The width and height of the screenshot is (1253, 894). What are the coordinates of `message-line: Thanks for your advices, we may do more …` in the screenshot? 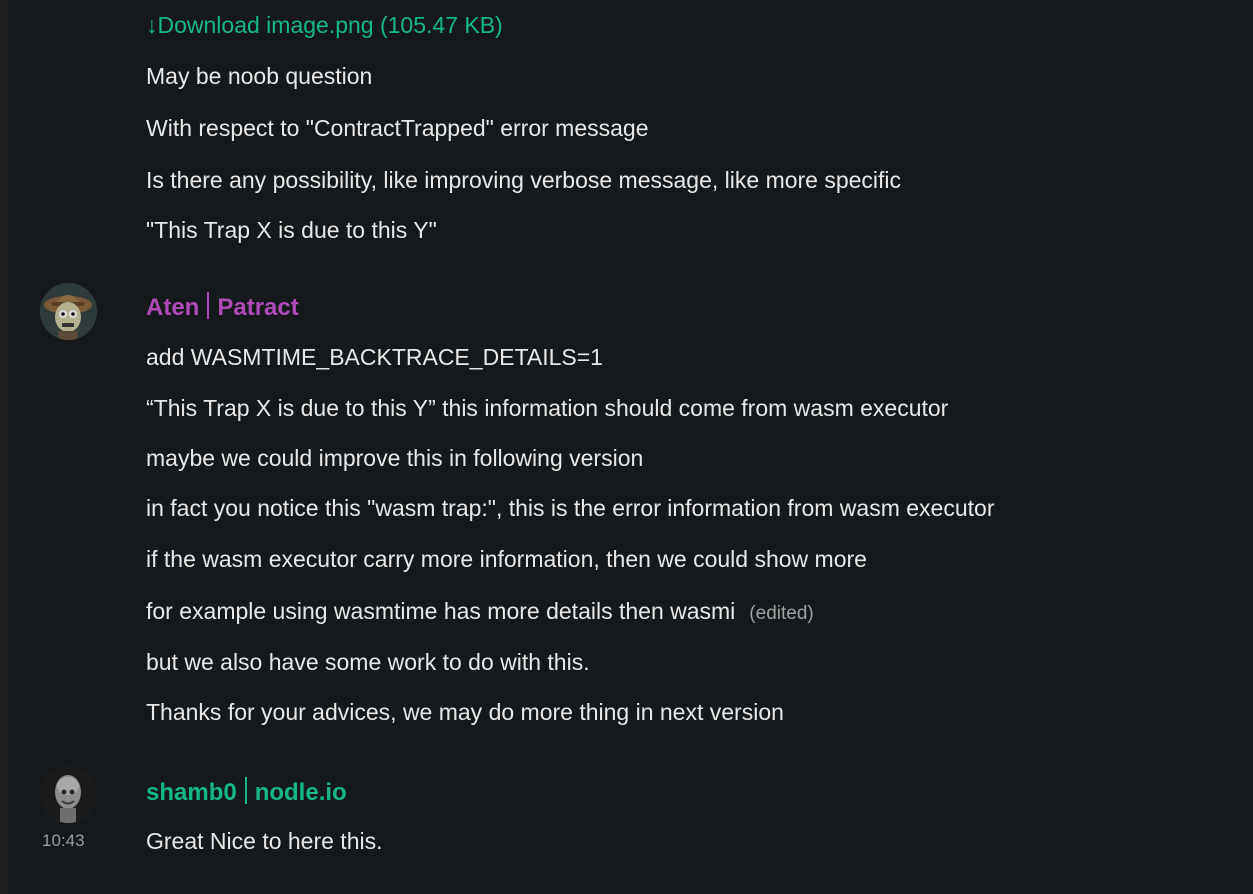 It's located at (465, 712).